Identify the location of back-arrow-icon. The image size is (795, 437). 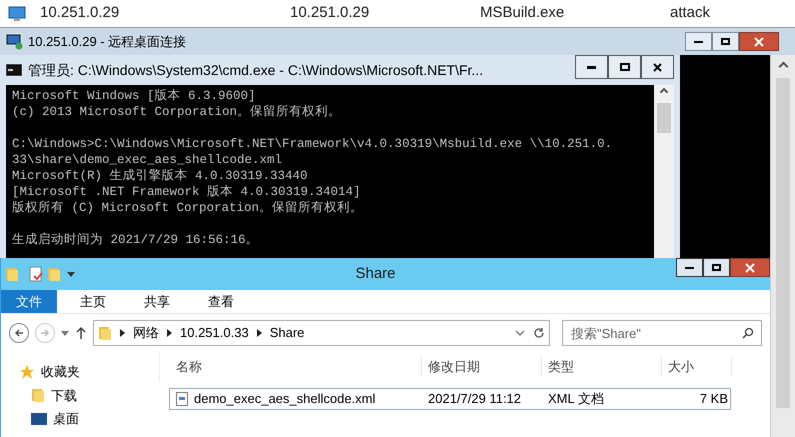
(19, 333).